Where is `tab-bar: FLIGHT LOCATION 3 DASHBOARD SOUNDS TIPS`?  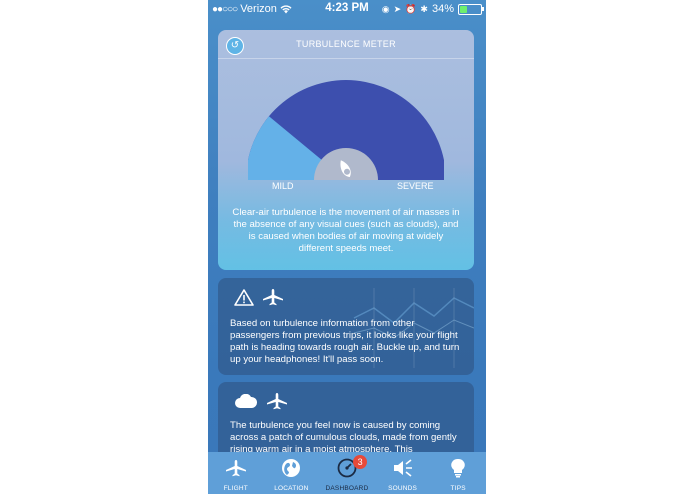
tab-bar: FLIGHT LOCATION 3 DASHBOARD SOUNDS TIPS is located at coordinates (347, 473).